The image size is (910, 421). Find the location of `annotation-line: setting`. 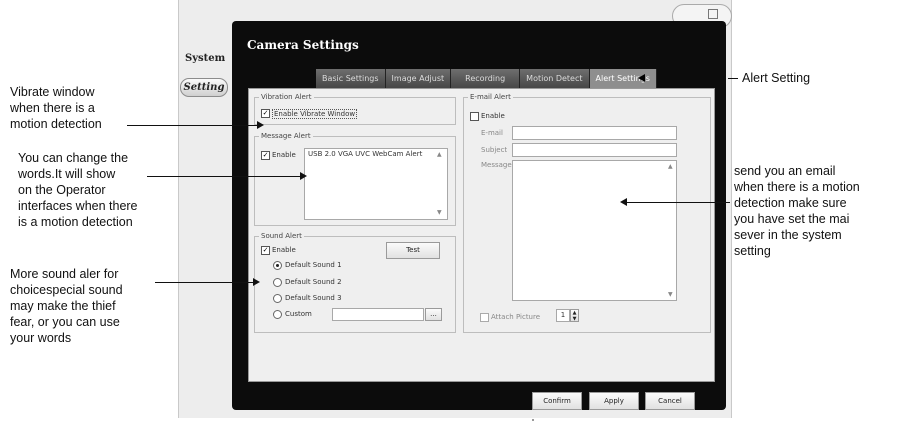

annotation-line: setting is located at coordinates (752, 251).